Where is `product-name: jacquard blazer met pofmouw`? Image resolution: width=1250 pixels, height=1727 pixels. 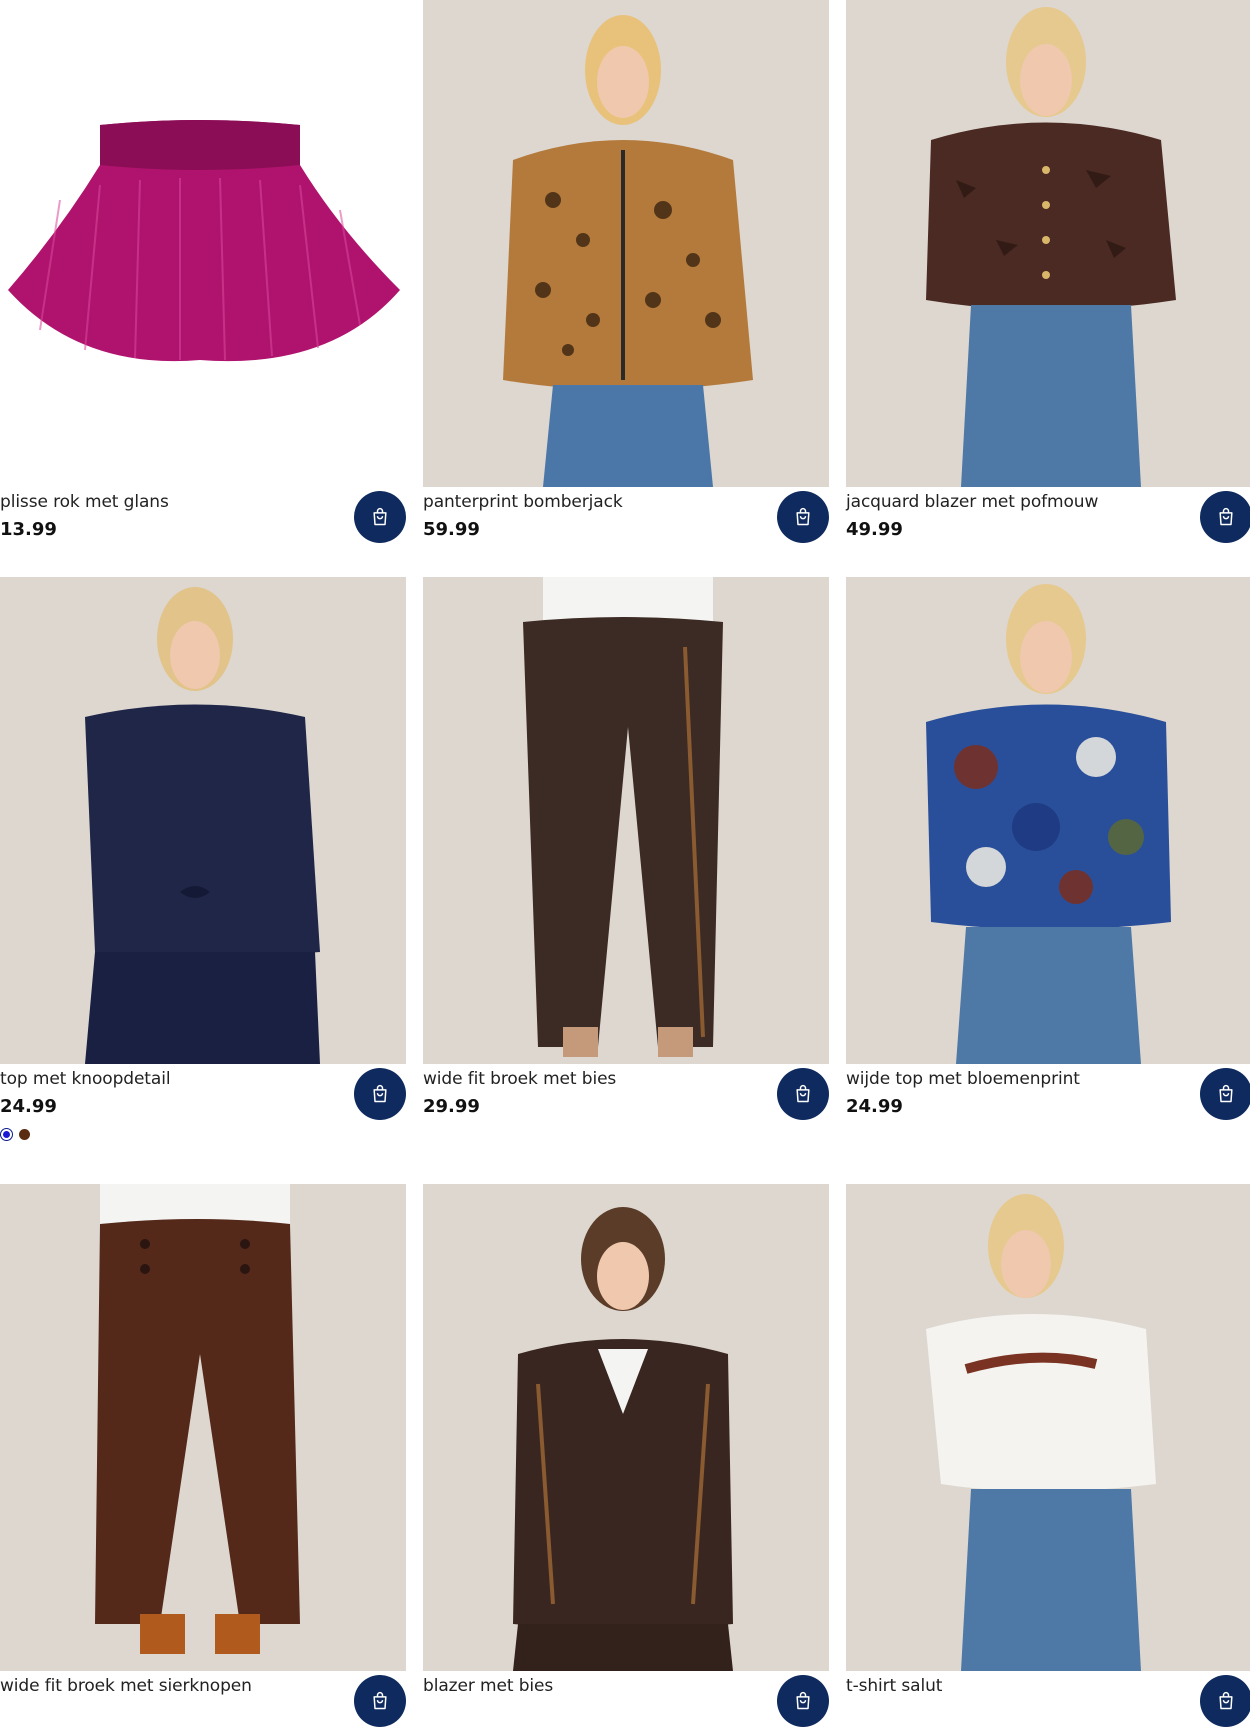 product-name: jacquard blazer met pofmouw is located at coordinates (972, 502).